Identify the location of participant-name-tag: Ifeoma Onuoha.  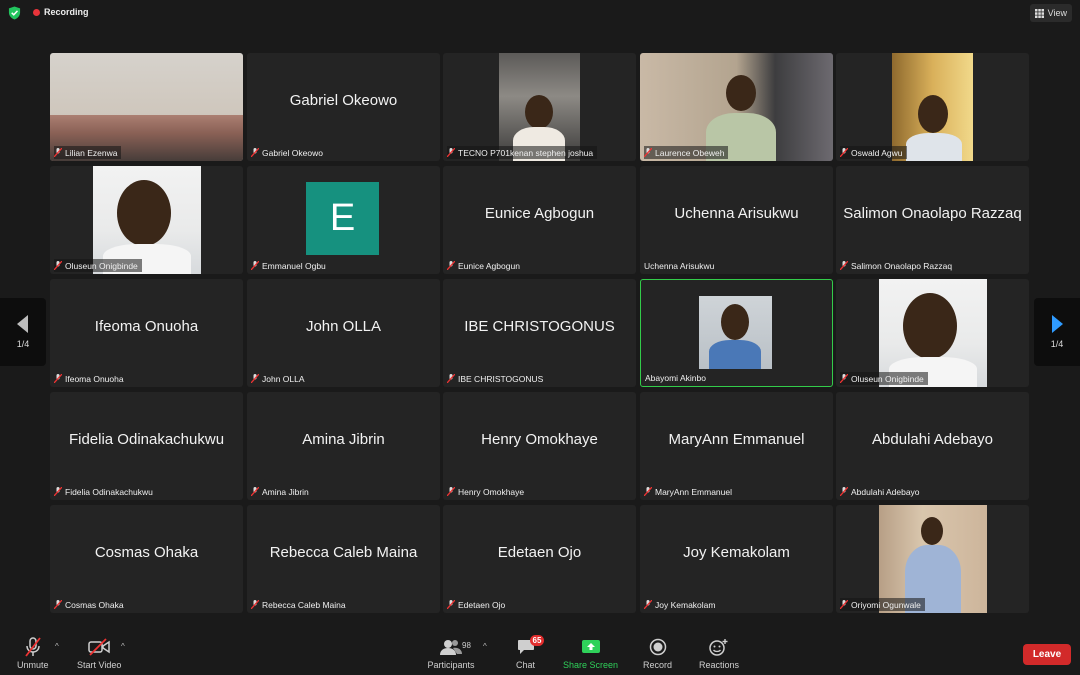
(91, 378).